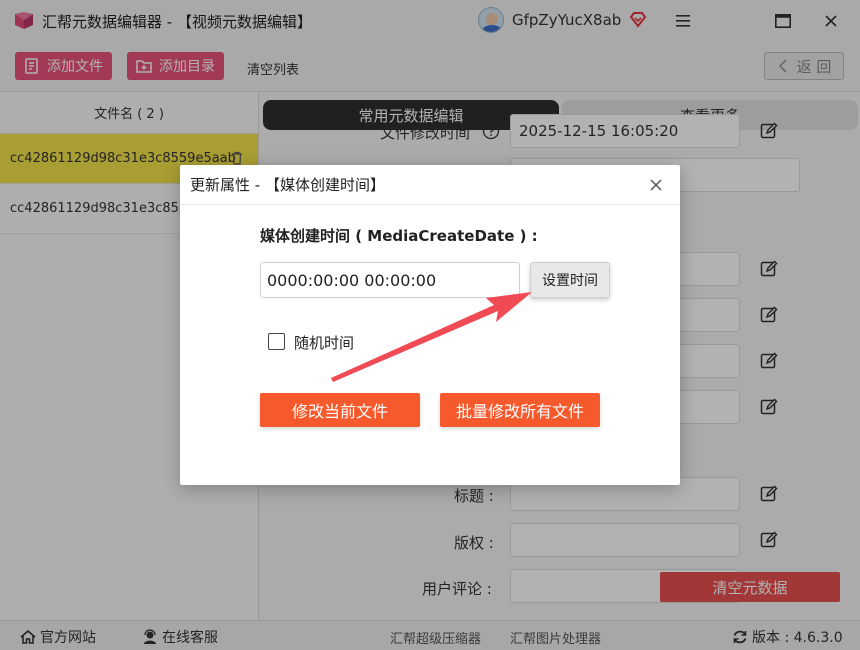 The width and height of the screenshot is (860, 650). What do you see at coordinates (352, 280) in the screenshot?
I see `media-create-date-value: 0000:00:00 00:00:00` at bounding box center [352, 280].